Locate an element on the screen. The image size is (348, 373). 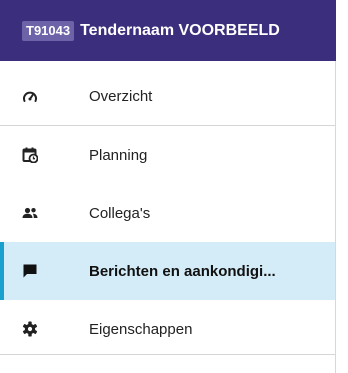
speedometer-icon is located at coordinates (30, 97).